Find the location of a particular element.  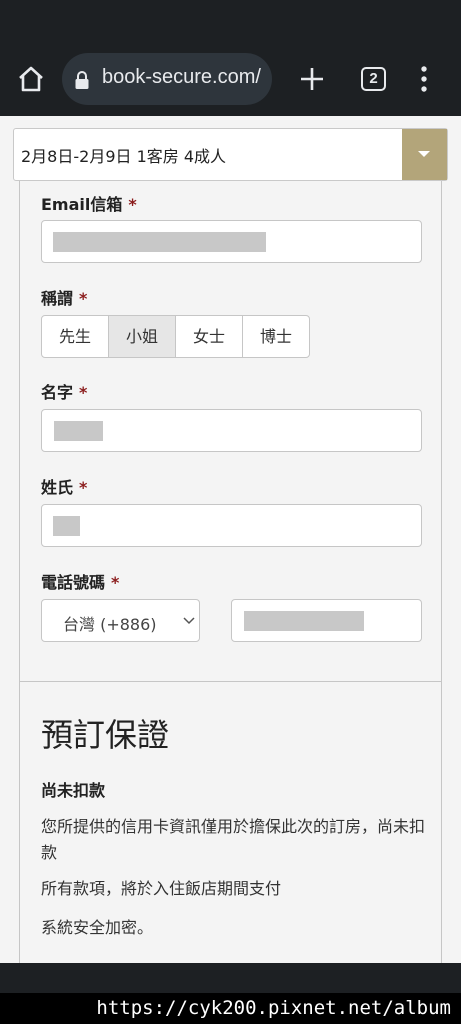

salutation-label: 稱謂 * is located at coordinates (64, 297).